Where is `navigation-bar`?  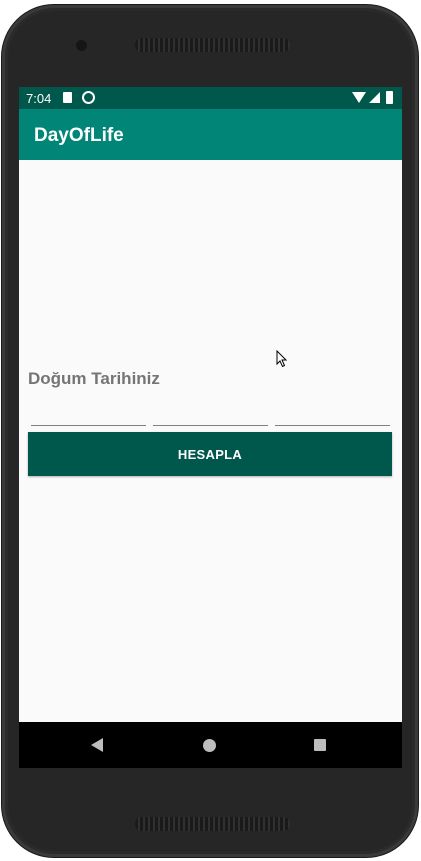
navigation-bar is located at coordinates (210, 745).